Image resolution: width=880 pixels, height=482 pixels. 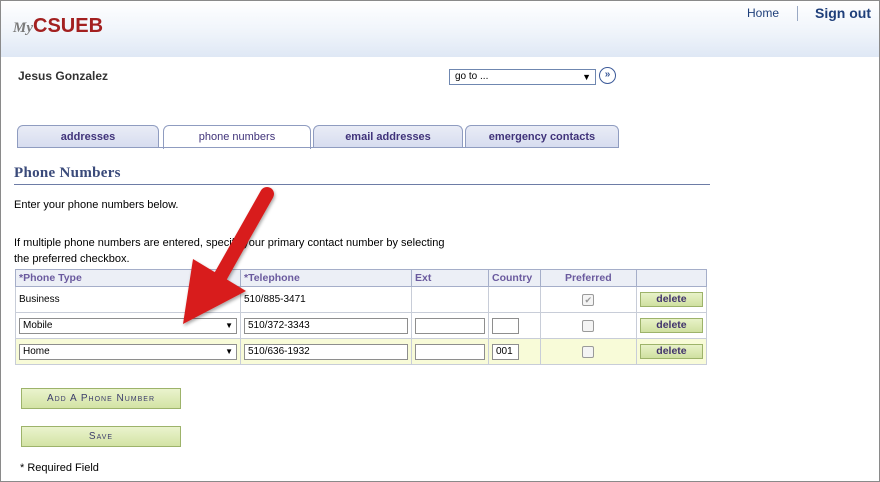 I want to click on preferred-cell: ✔, so click(x=588, y=299).